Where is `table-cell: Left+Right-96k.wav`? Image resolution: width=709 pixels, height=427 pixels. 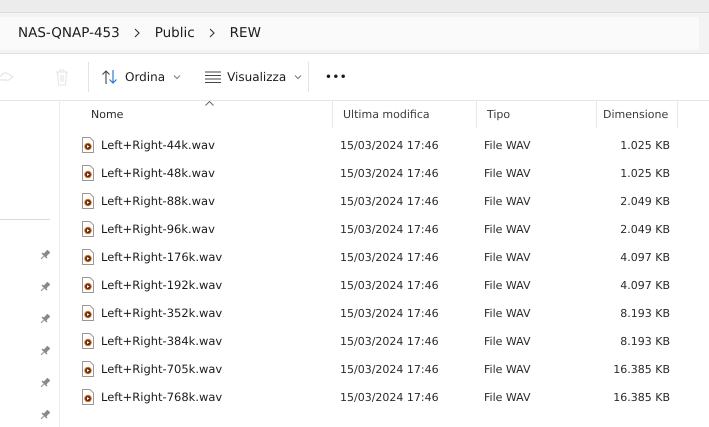 table-cell: Left+Right-96k.wav is located at coordinates (158, 229).